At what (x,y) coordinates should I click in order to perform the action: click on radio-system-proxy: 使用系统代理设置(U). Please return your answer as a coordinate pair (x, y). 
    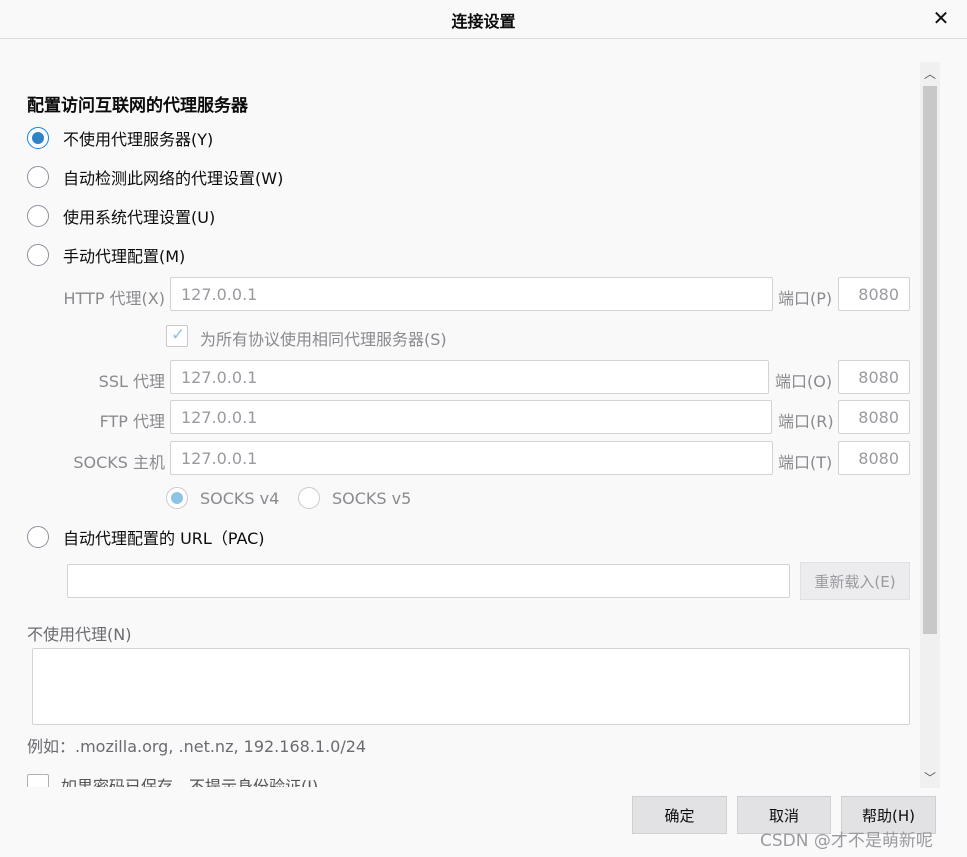
    Looking at the image, I should click on (121, 216).